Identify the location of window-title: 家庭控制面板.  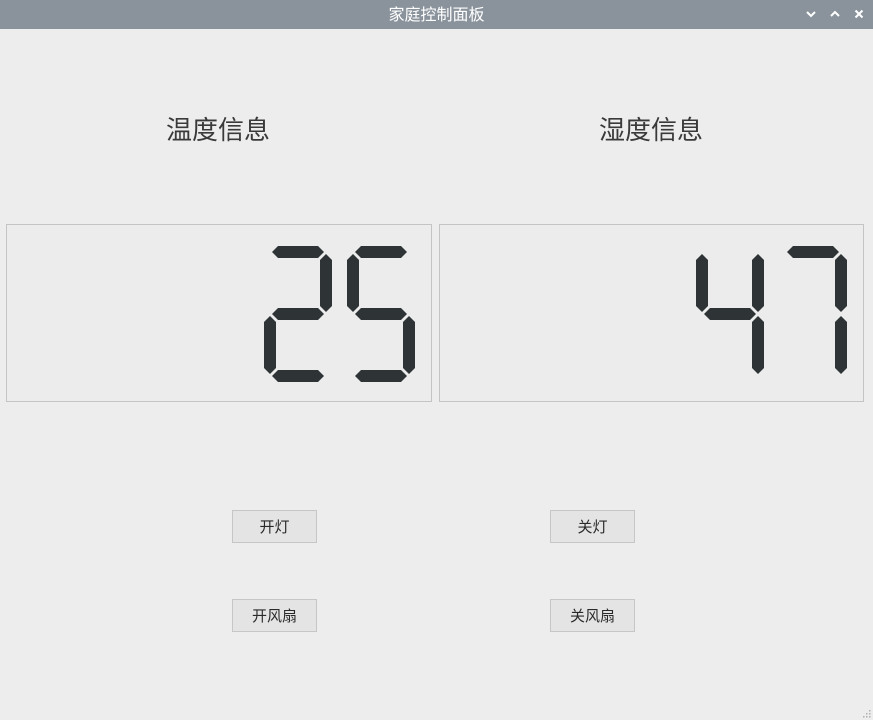
(436, 14).